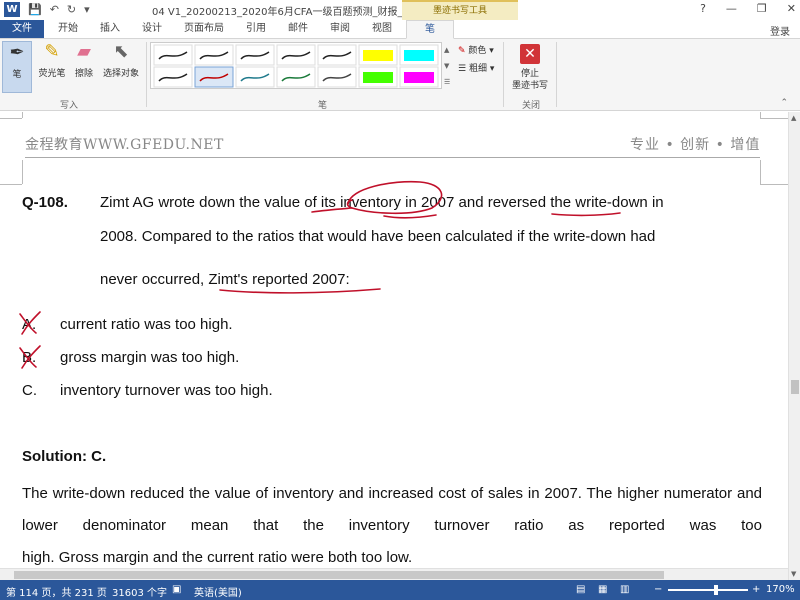  Describe the element at coordinates (780, 30) in the screenshot. I see `login-link: 登录` at that location.